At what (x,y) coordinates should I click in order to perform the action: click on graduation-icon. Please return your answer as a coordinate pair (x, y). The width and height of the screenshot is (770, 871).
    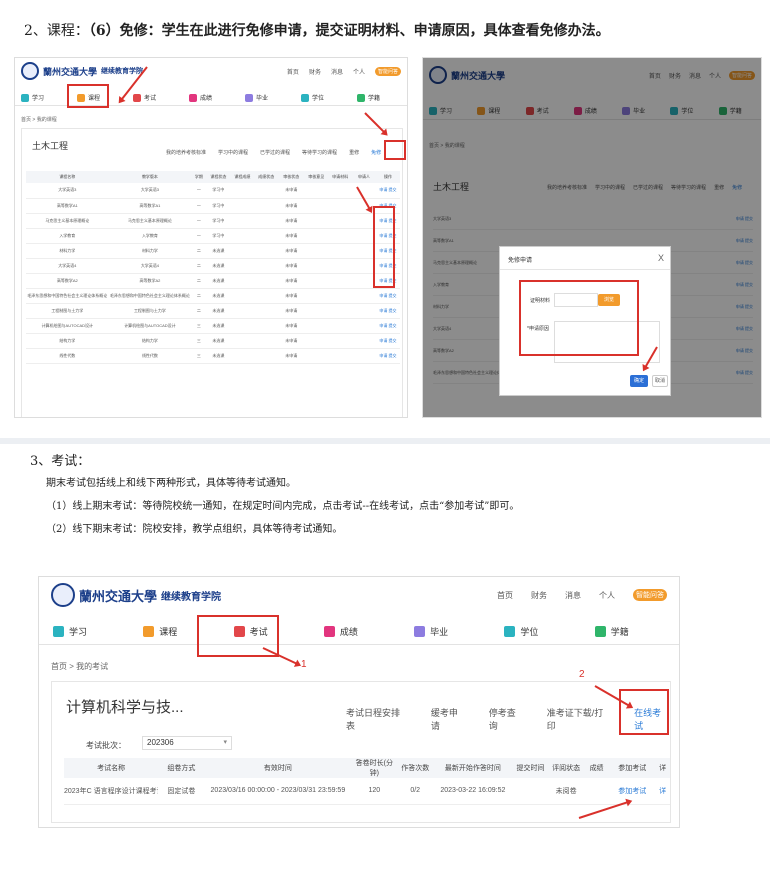
    Looking at the image, I should click on (249, 97).